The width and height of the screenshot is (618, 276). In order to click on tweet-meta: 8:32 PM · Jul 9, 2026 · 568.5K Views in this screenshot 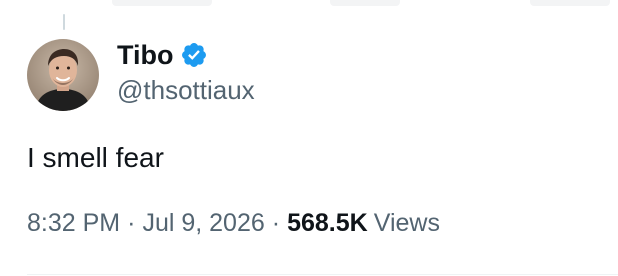, I will do `click(233, 223)`.